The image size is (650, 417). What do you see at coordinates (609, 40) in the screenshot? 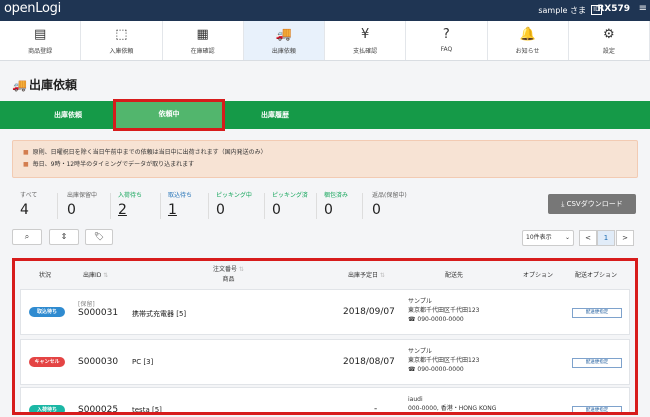
I see `nav-item-settings: ⚙ 設定` at bounding box center [609, 40].